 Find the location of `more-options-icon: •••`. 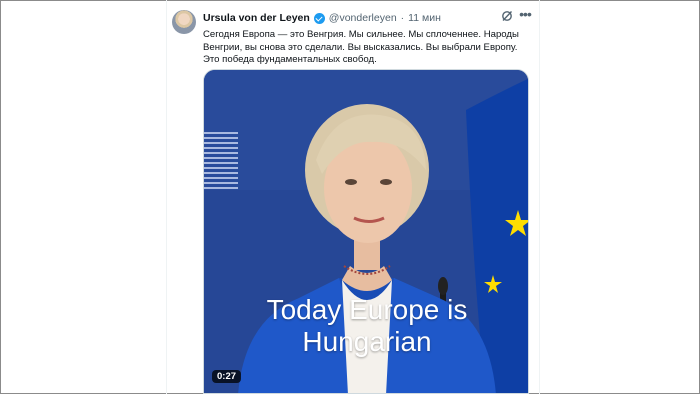

more-options-icon: ••• is located at coordinates (525, 14).